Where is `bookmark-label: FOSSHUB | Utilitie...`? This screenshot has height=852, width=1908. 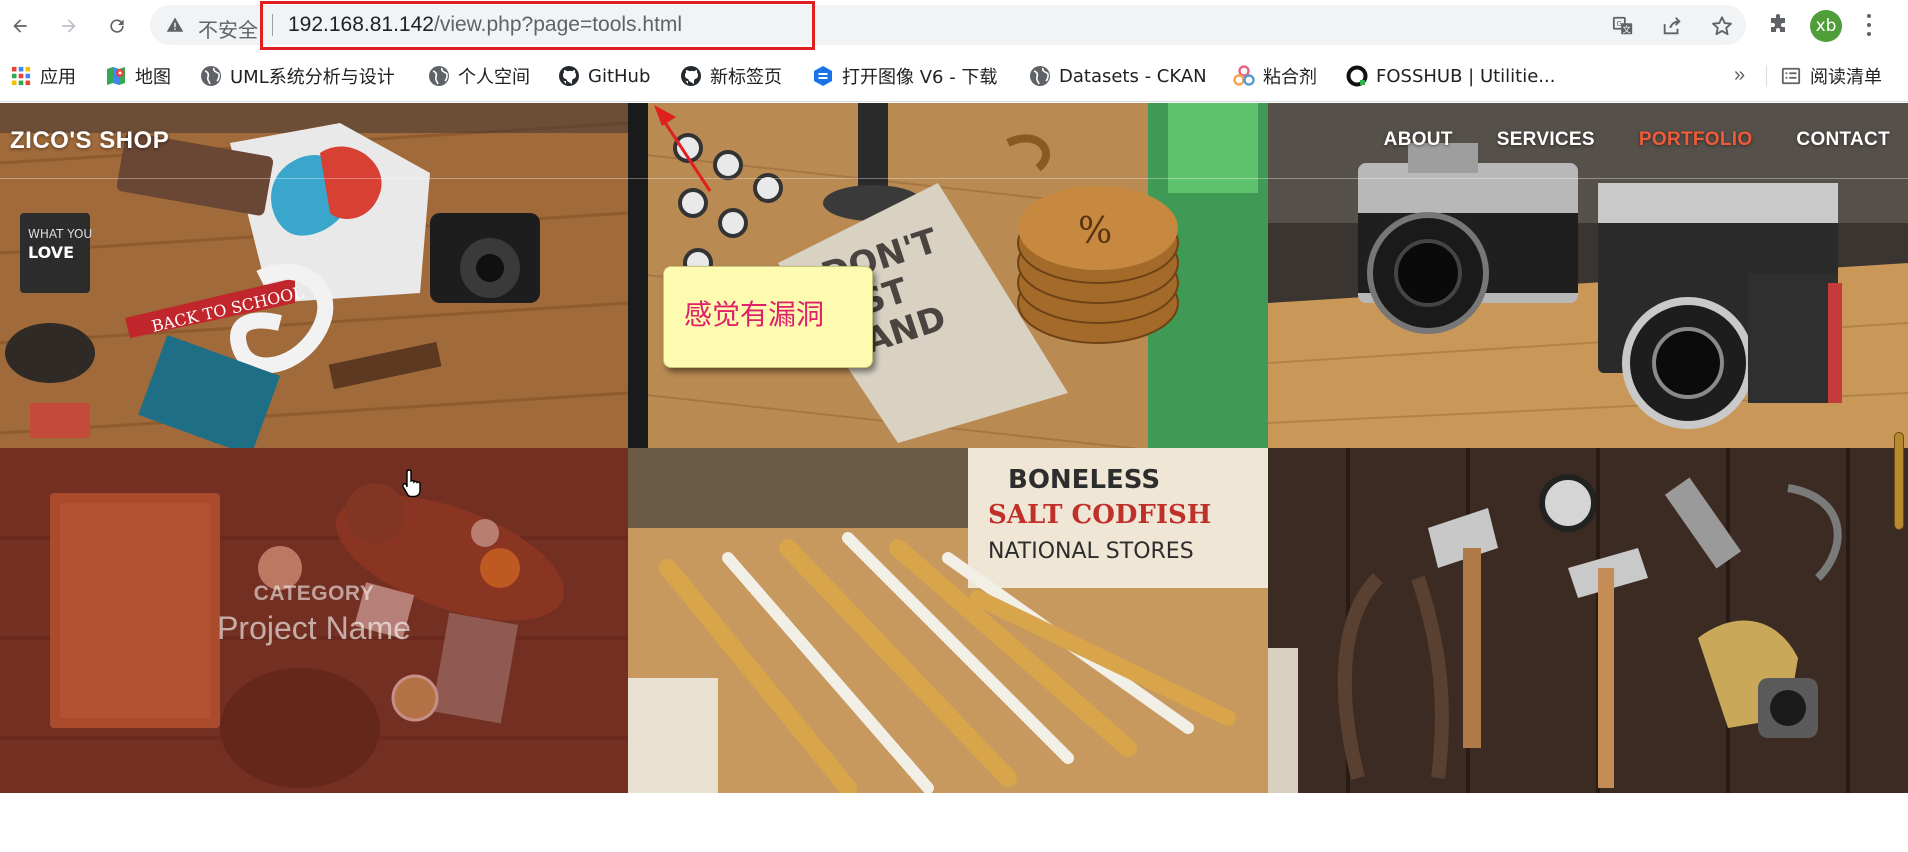 bookmark-label: FOSSHUB | Utilitie... is located at coordinates (1466, 76).